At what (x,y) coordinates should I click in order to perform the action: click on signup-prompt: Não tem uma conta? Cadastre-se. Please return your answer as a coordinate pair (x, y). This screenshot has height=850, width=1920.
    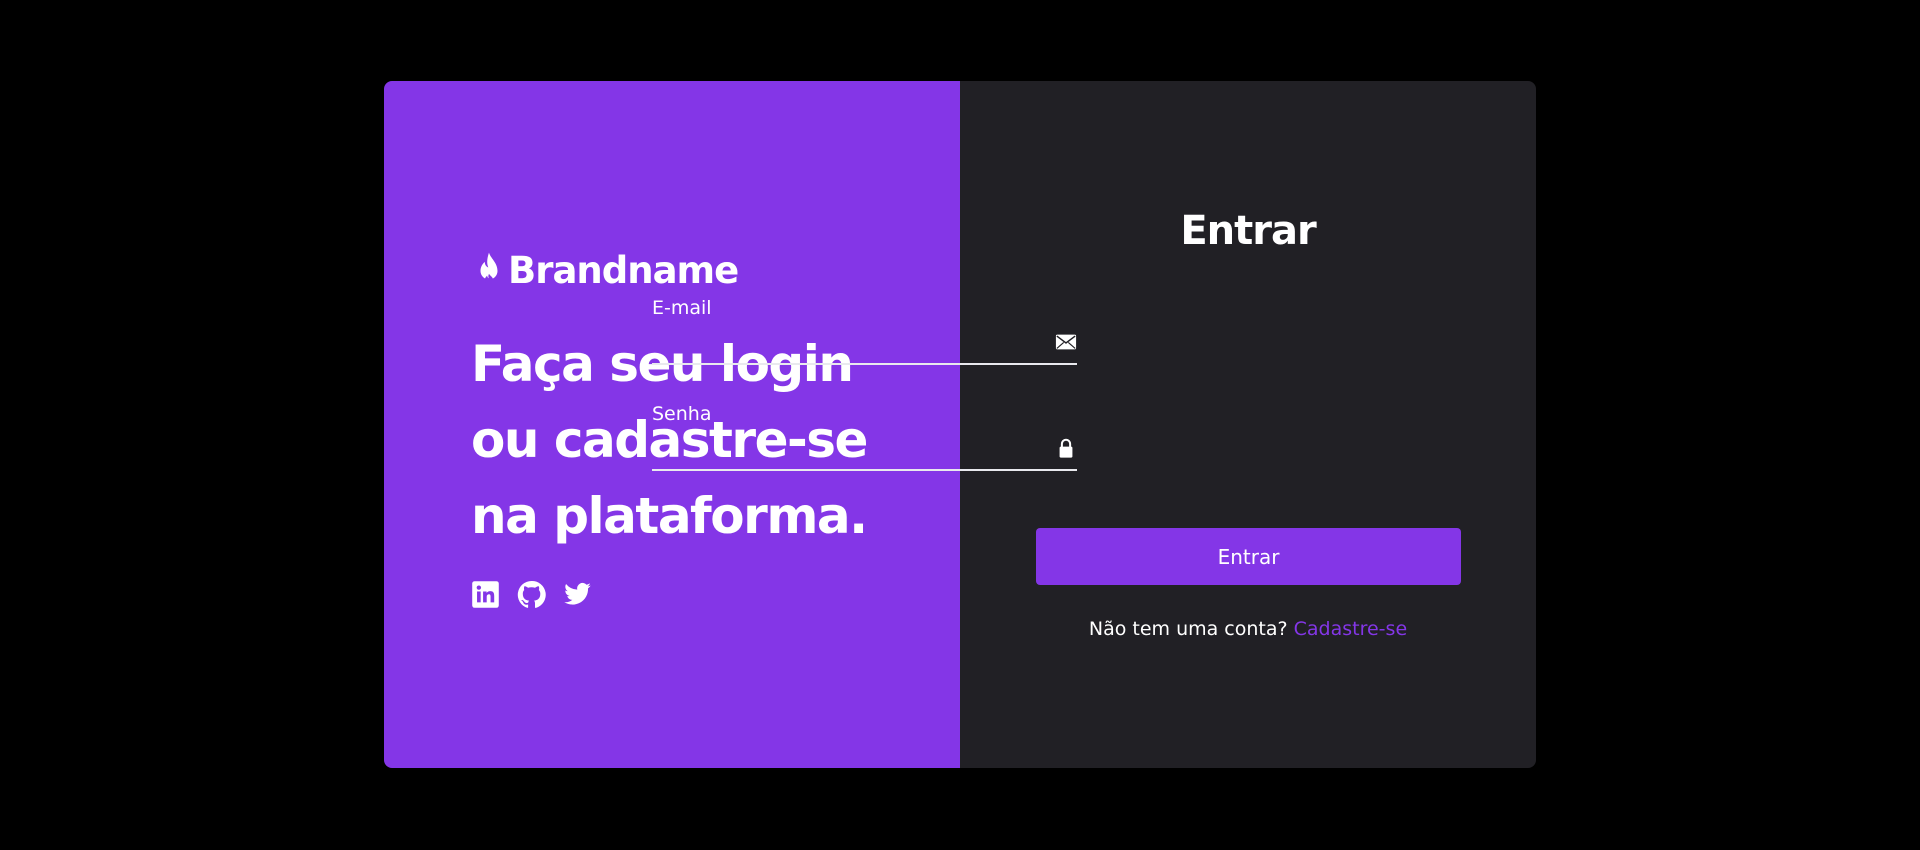
    Looking at the image, I should click on (1248, 629).